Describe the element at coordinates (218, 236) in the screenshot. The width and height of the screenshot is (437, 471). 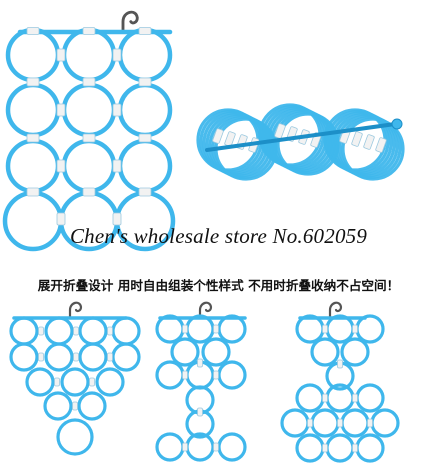
I see `store-watermark: Chen's wholesale store No.602059` at that location.